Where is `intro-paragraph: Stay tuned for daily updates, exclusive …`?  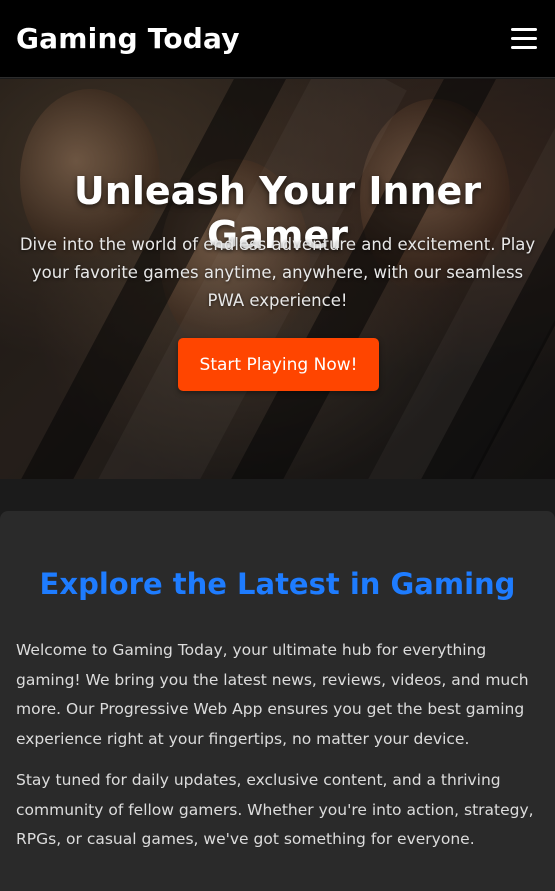 intro-paragraph: Stay tuned for daily updates, exclusive … is located at coordinates (275, 809).